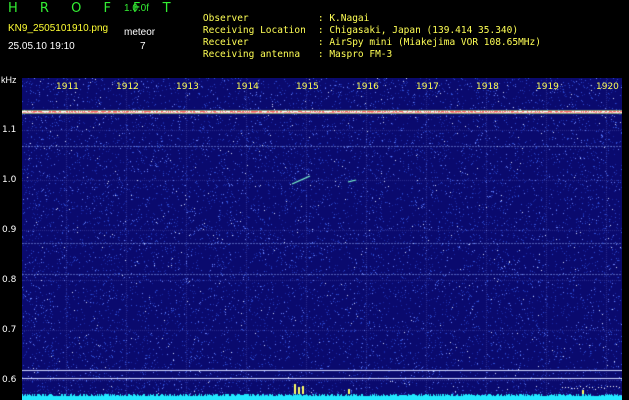 The height and width of the screenshot is (400, 629). Describe the element at coordinates (9, 330) in the screenshot. I see `y-tick-0-7: 0.7` at that location.